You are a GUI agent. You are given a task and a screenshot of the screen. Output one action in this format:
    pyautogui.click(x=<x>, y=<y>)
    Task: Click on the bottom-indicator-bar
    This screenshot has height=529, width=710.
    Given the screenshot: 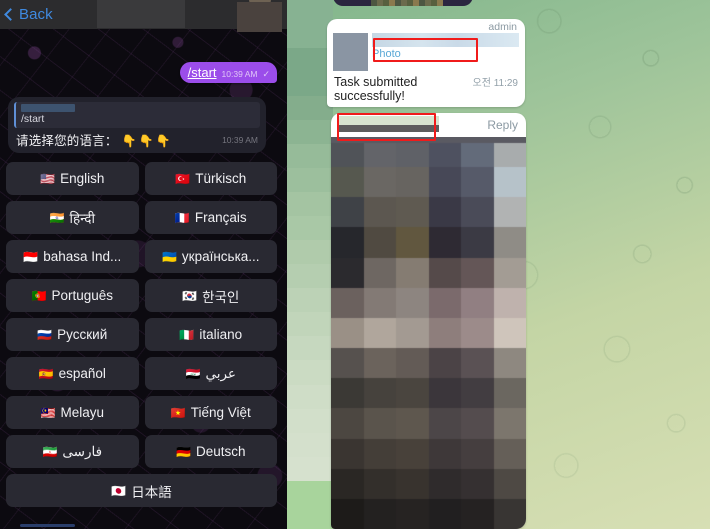 What is the action you would take?
    pyautogui.click(x=47, y=525)
    